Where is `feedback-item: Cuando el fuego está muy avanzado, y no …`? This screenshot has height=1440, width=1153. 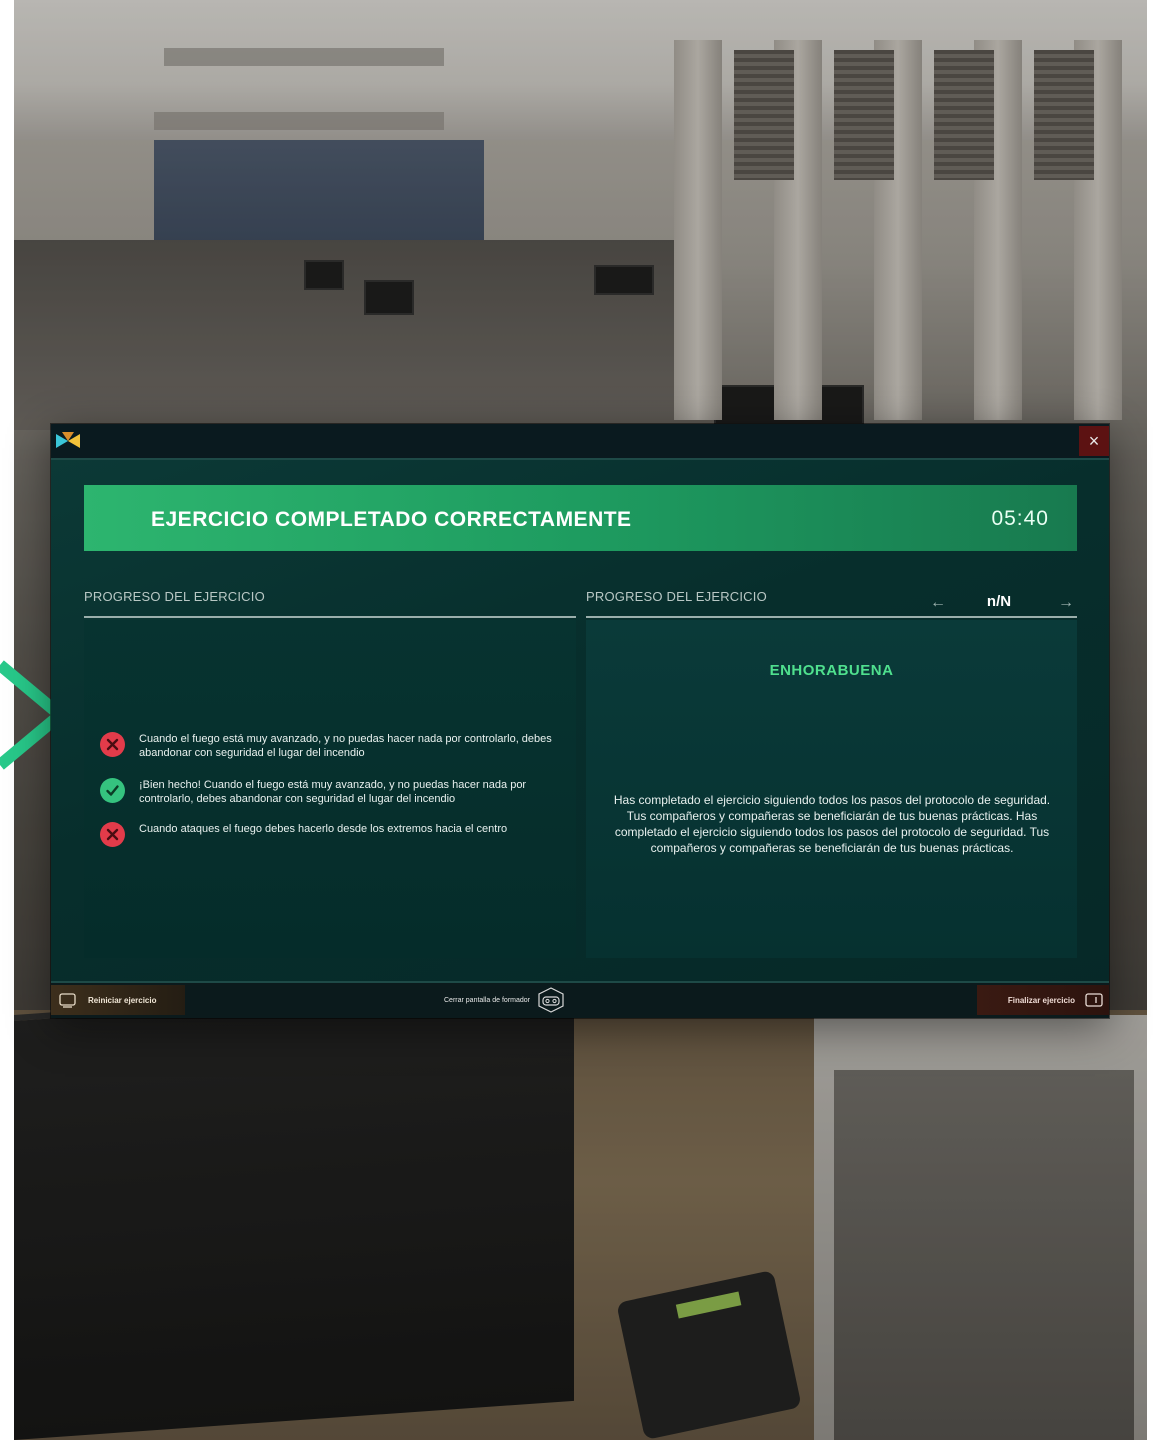
feedback-item: Cuando el fuego está muy avanzado, y no … is located at coordinates (333, 746).